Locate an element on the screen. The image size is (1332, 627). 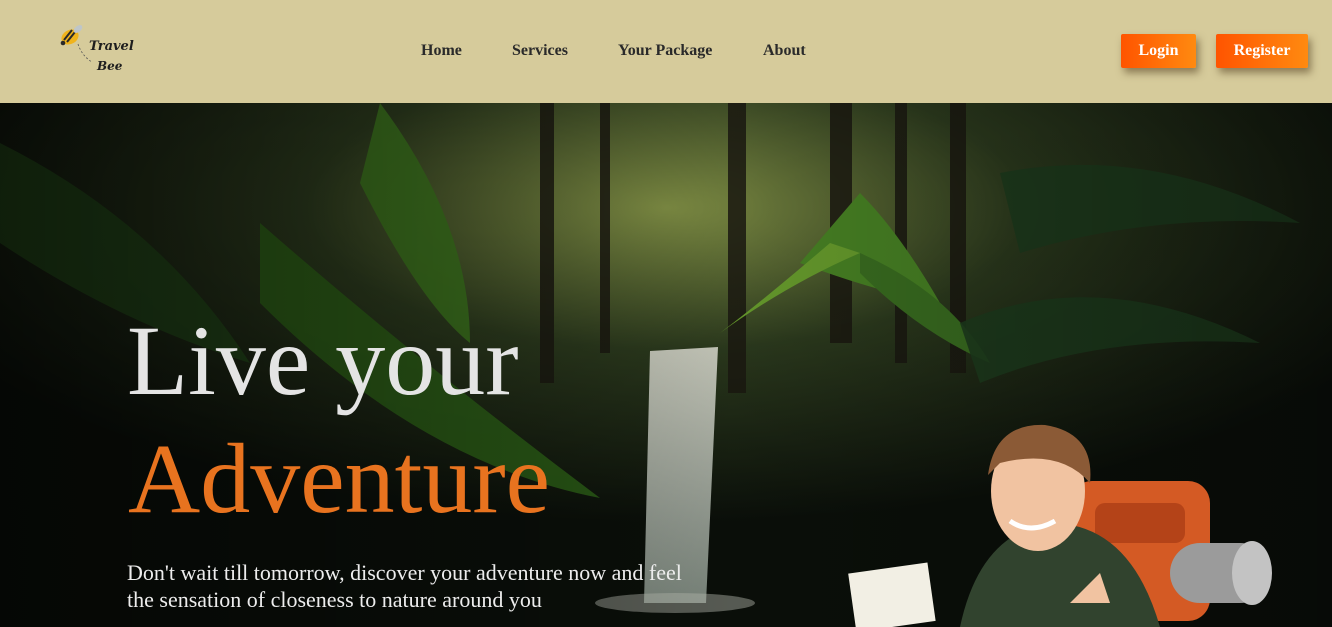
register-button: Register is located at coordinates (1262, 51).